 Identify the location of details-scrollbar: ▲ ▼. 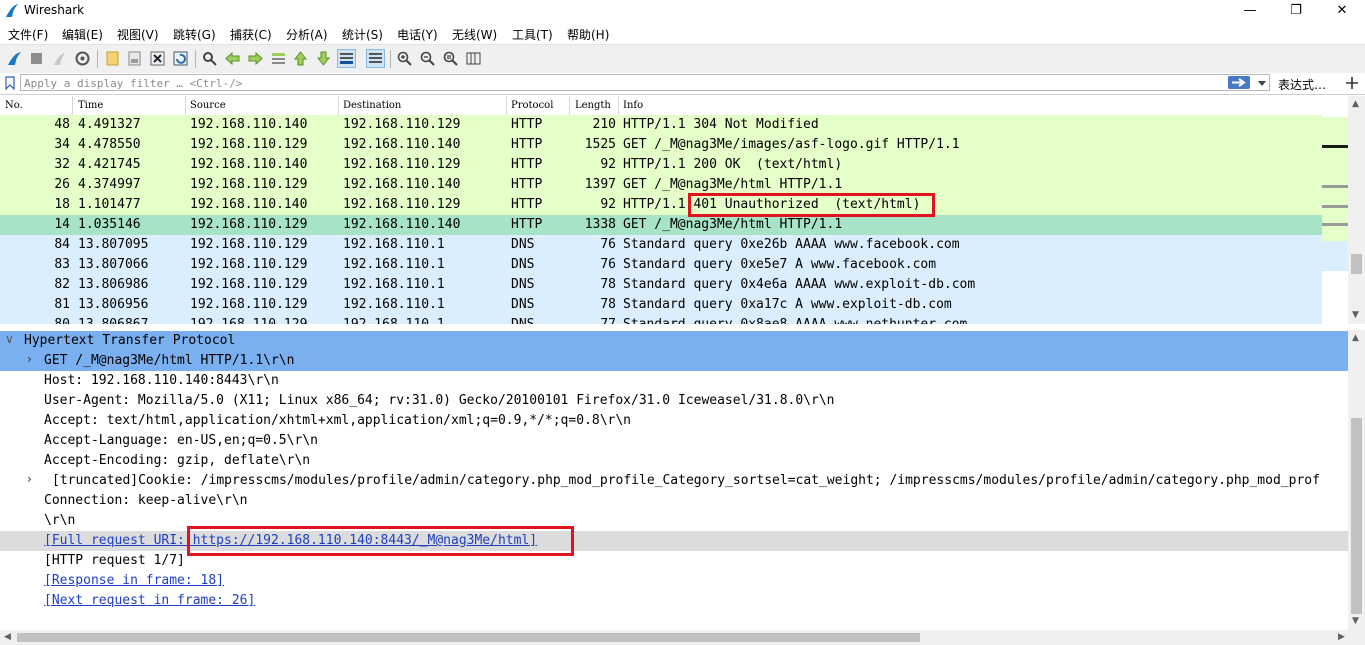
(1356, 480).